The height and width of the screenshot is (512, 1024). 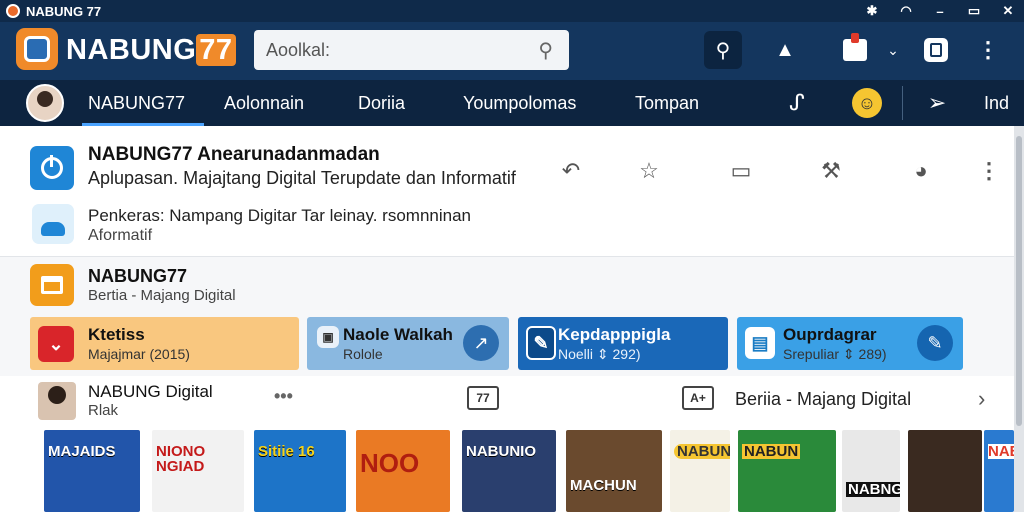 What do you see at coordinates (667, 103) in the screenshot?
I see `nav-item-tompan: Tompan` at bounding box center [667, 103].